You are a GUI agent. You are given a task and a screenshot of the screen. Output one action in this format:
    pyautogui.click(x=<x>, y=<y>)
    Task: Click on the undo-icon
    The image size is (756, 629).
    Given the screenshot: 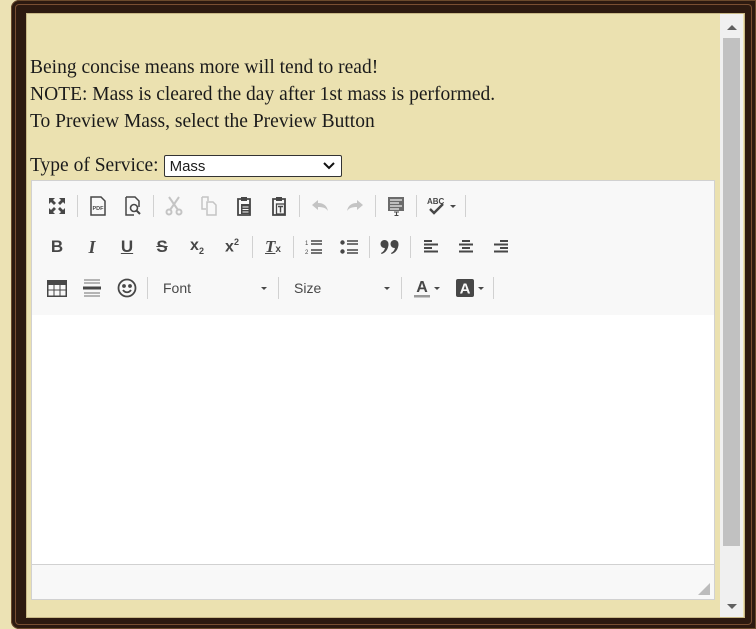 What is the action you would take?
    pyautogui.click(x=320, y=206)
    